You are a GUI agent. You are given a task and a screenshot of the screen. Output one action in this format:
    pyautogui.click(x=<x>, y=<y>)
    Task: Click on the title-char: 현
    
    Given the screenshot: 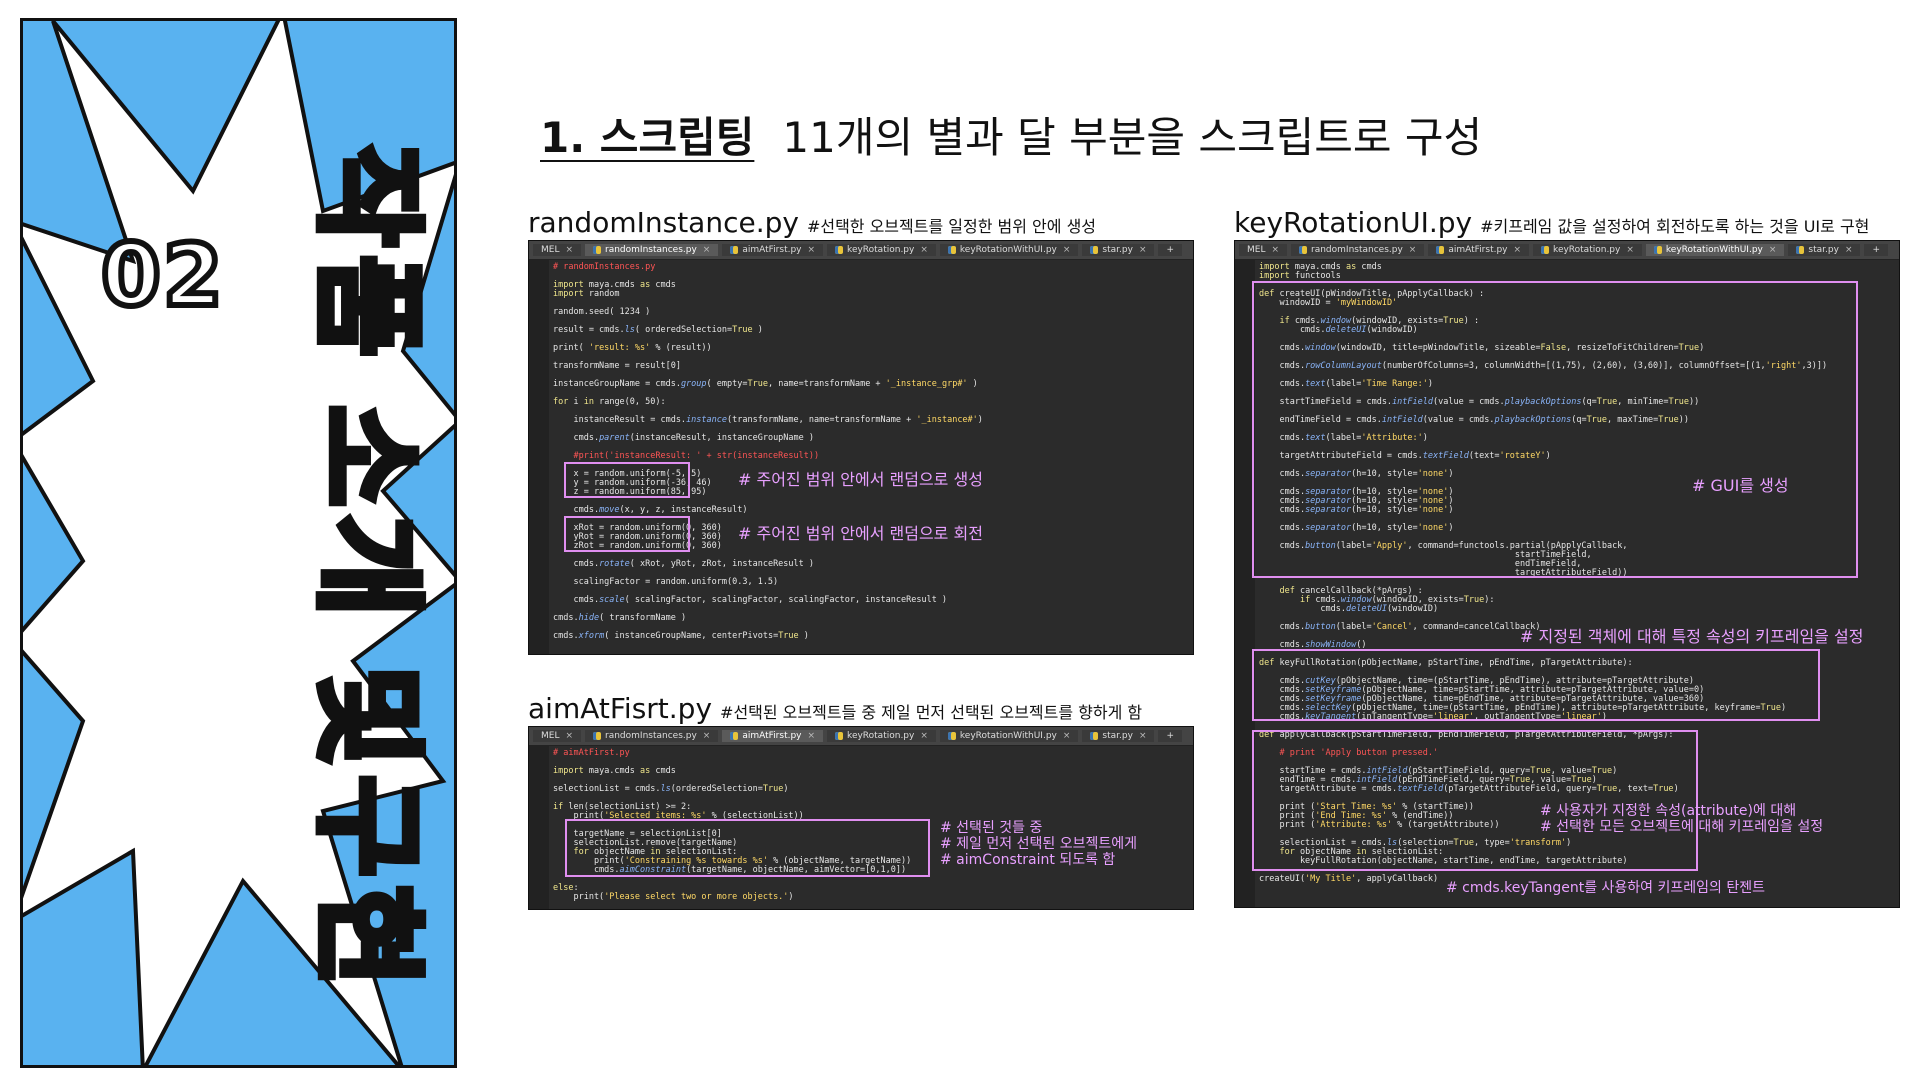 What is the action you would take?
    pyautogui.click(x=367, y=936)
    